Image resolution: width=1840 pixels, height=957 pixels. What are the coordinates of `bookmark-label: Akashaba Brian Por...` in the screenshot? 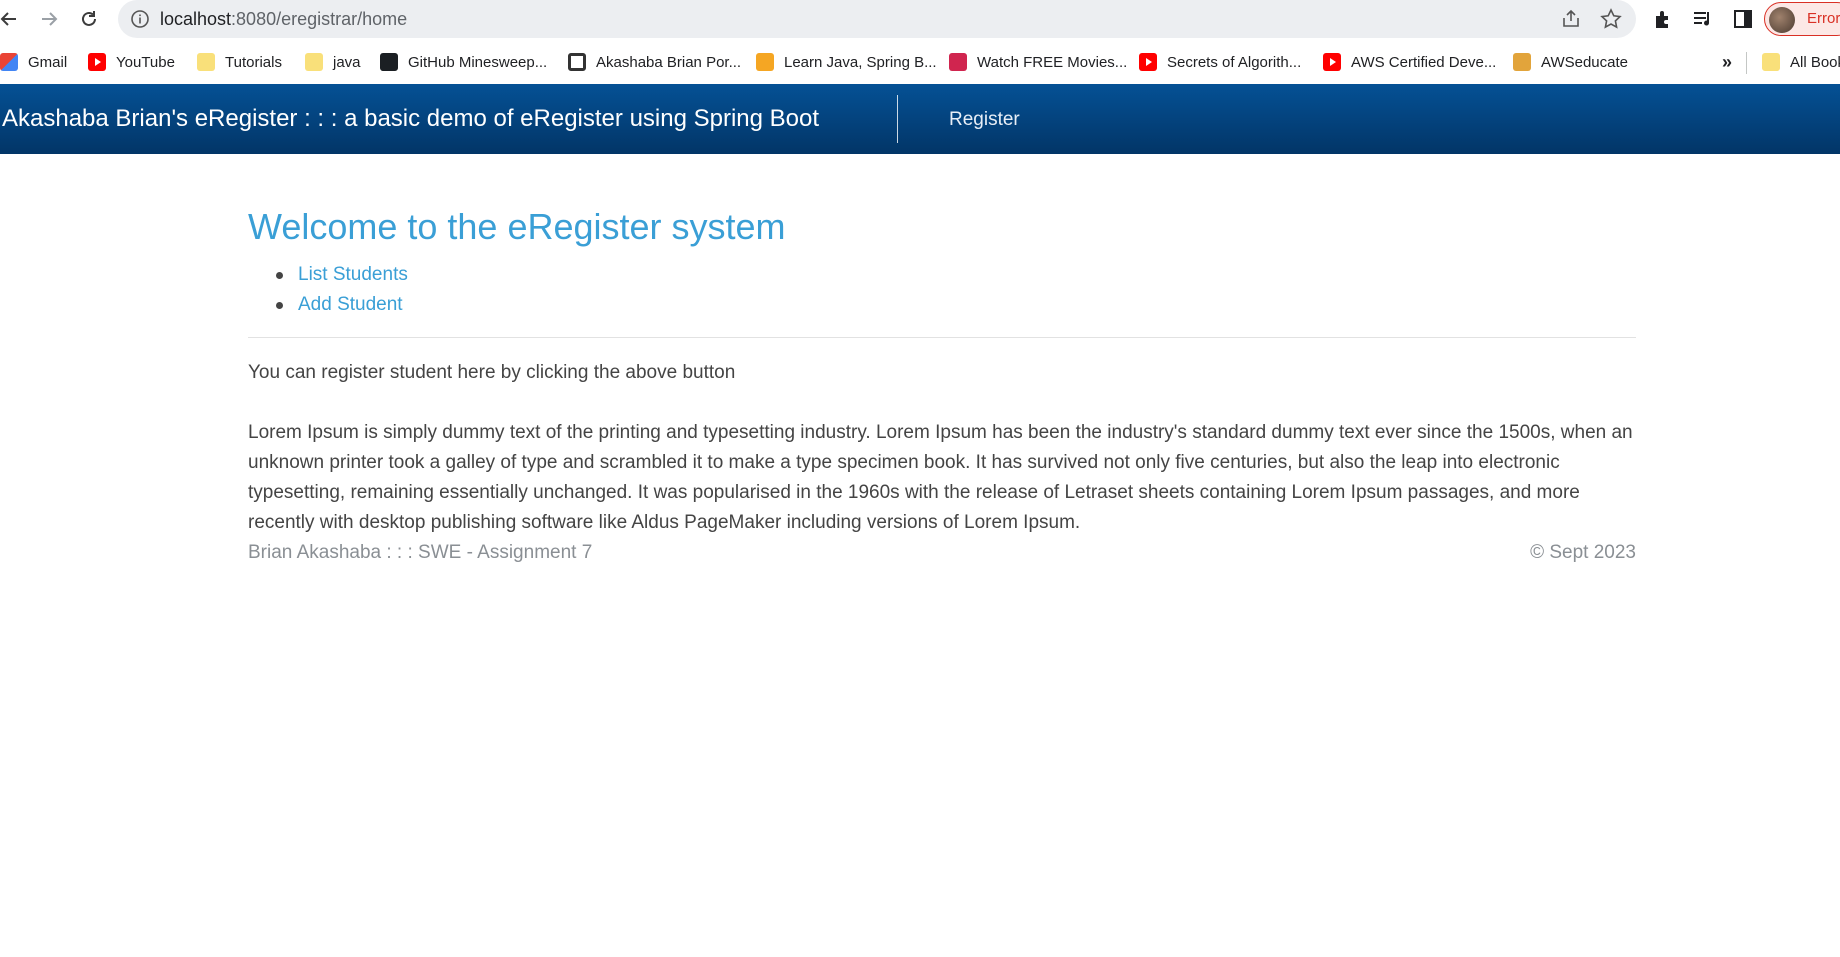 It's located at (669, 62).